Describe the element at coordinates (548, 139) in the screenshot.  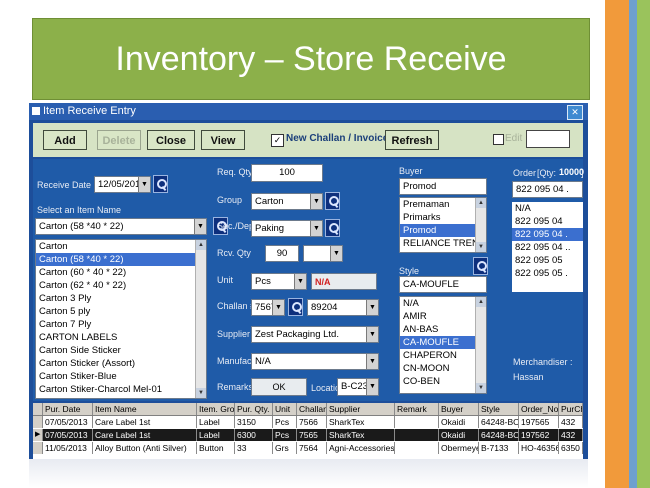
I see `edit-field` at that location.